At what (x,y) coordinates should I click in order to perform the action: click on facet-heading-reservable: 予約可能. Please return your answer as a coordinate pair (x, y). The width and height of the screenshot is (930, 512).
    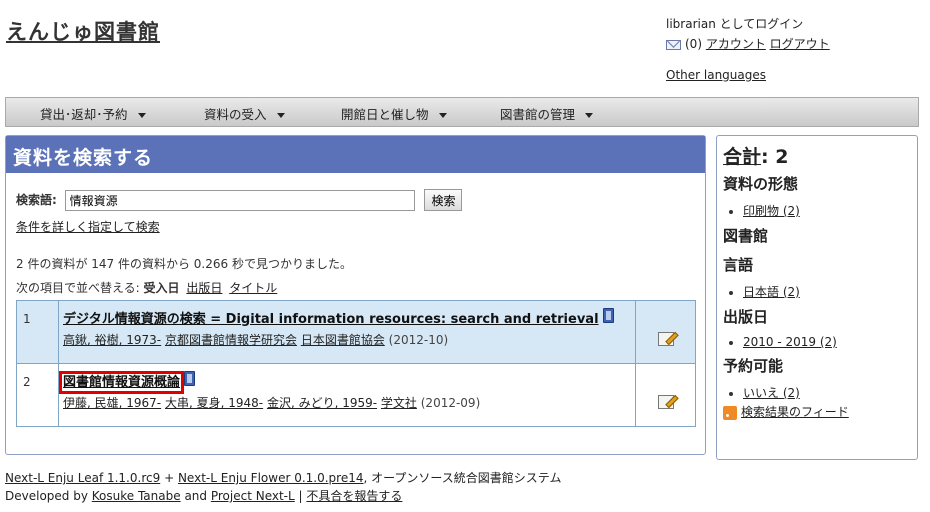
    Looking at the image, I should click on (753, 366).